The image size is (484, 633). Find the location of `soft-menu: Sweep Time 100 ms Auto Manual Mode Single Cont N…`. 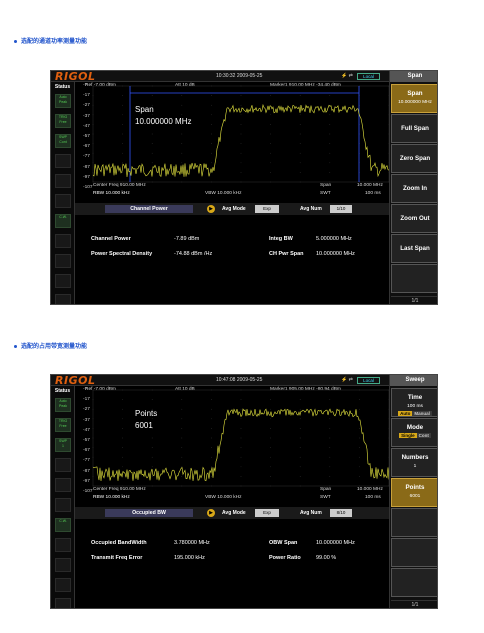

soft-menu: Sweep Time 100 ms Auto Manual Mode Single Cont N… is located at coordinates (413, 491).